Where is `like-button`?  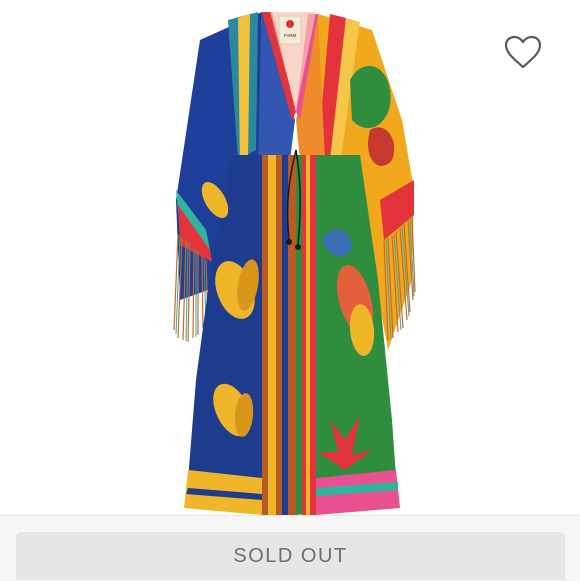 like-button is located at coordinates (523, 52).